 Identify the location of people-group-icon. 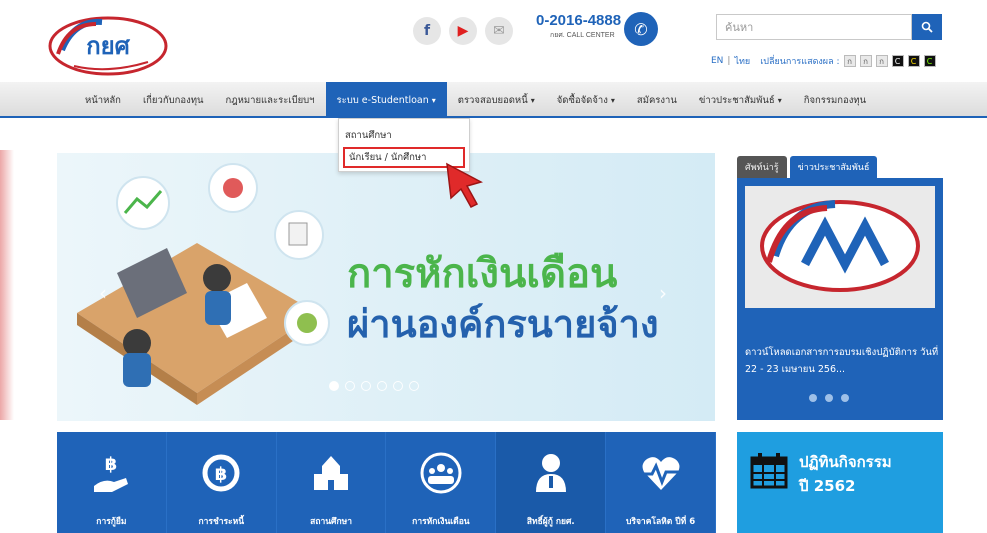
(441, 473).